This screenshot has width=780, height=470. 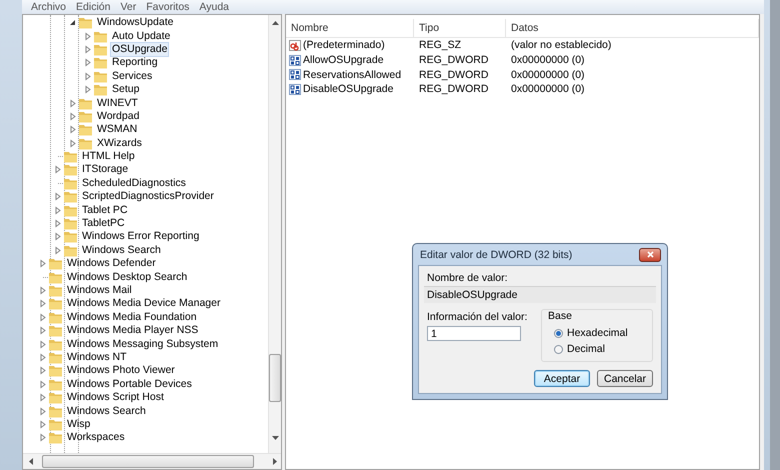 What do you see at coordinates (148, 197) in the screenshot?
I see `tree-item: ScriptedDiagnosticsProvider` at bounding box center [148, 197].